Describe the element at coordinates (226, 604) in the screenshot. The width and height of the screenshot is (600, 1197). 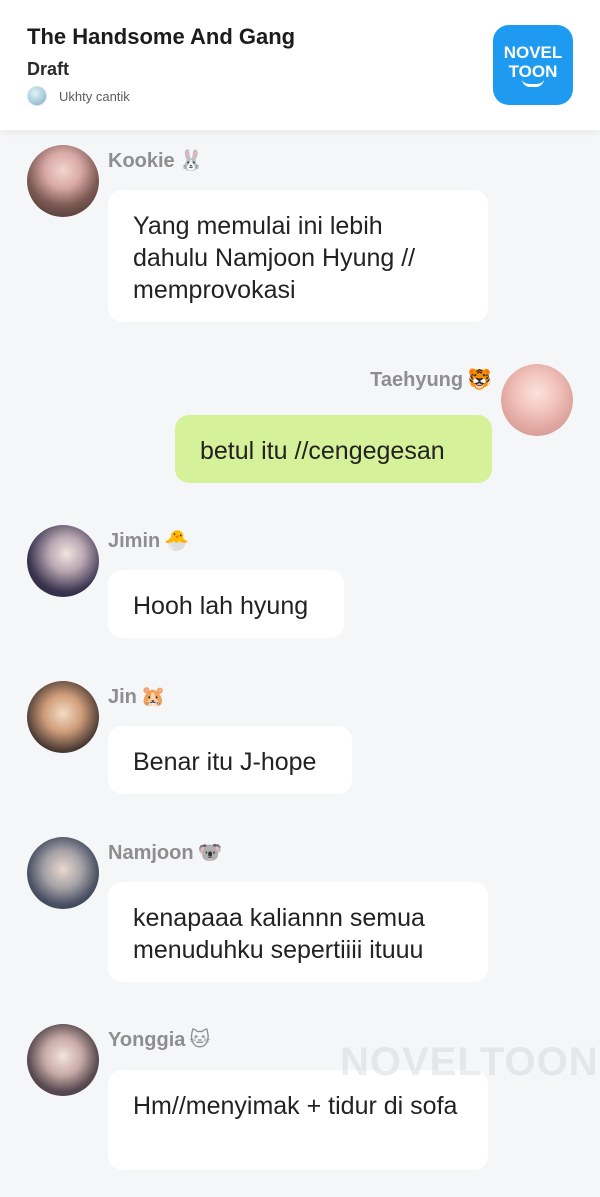
I see `message-bubble: Hooh lah hyung` at that location.